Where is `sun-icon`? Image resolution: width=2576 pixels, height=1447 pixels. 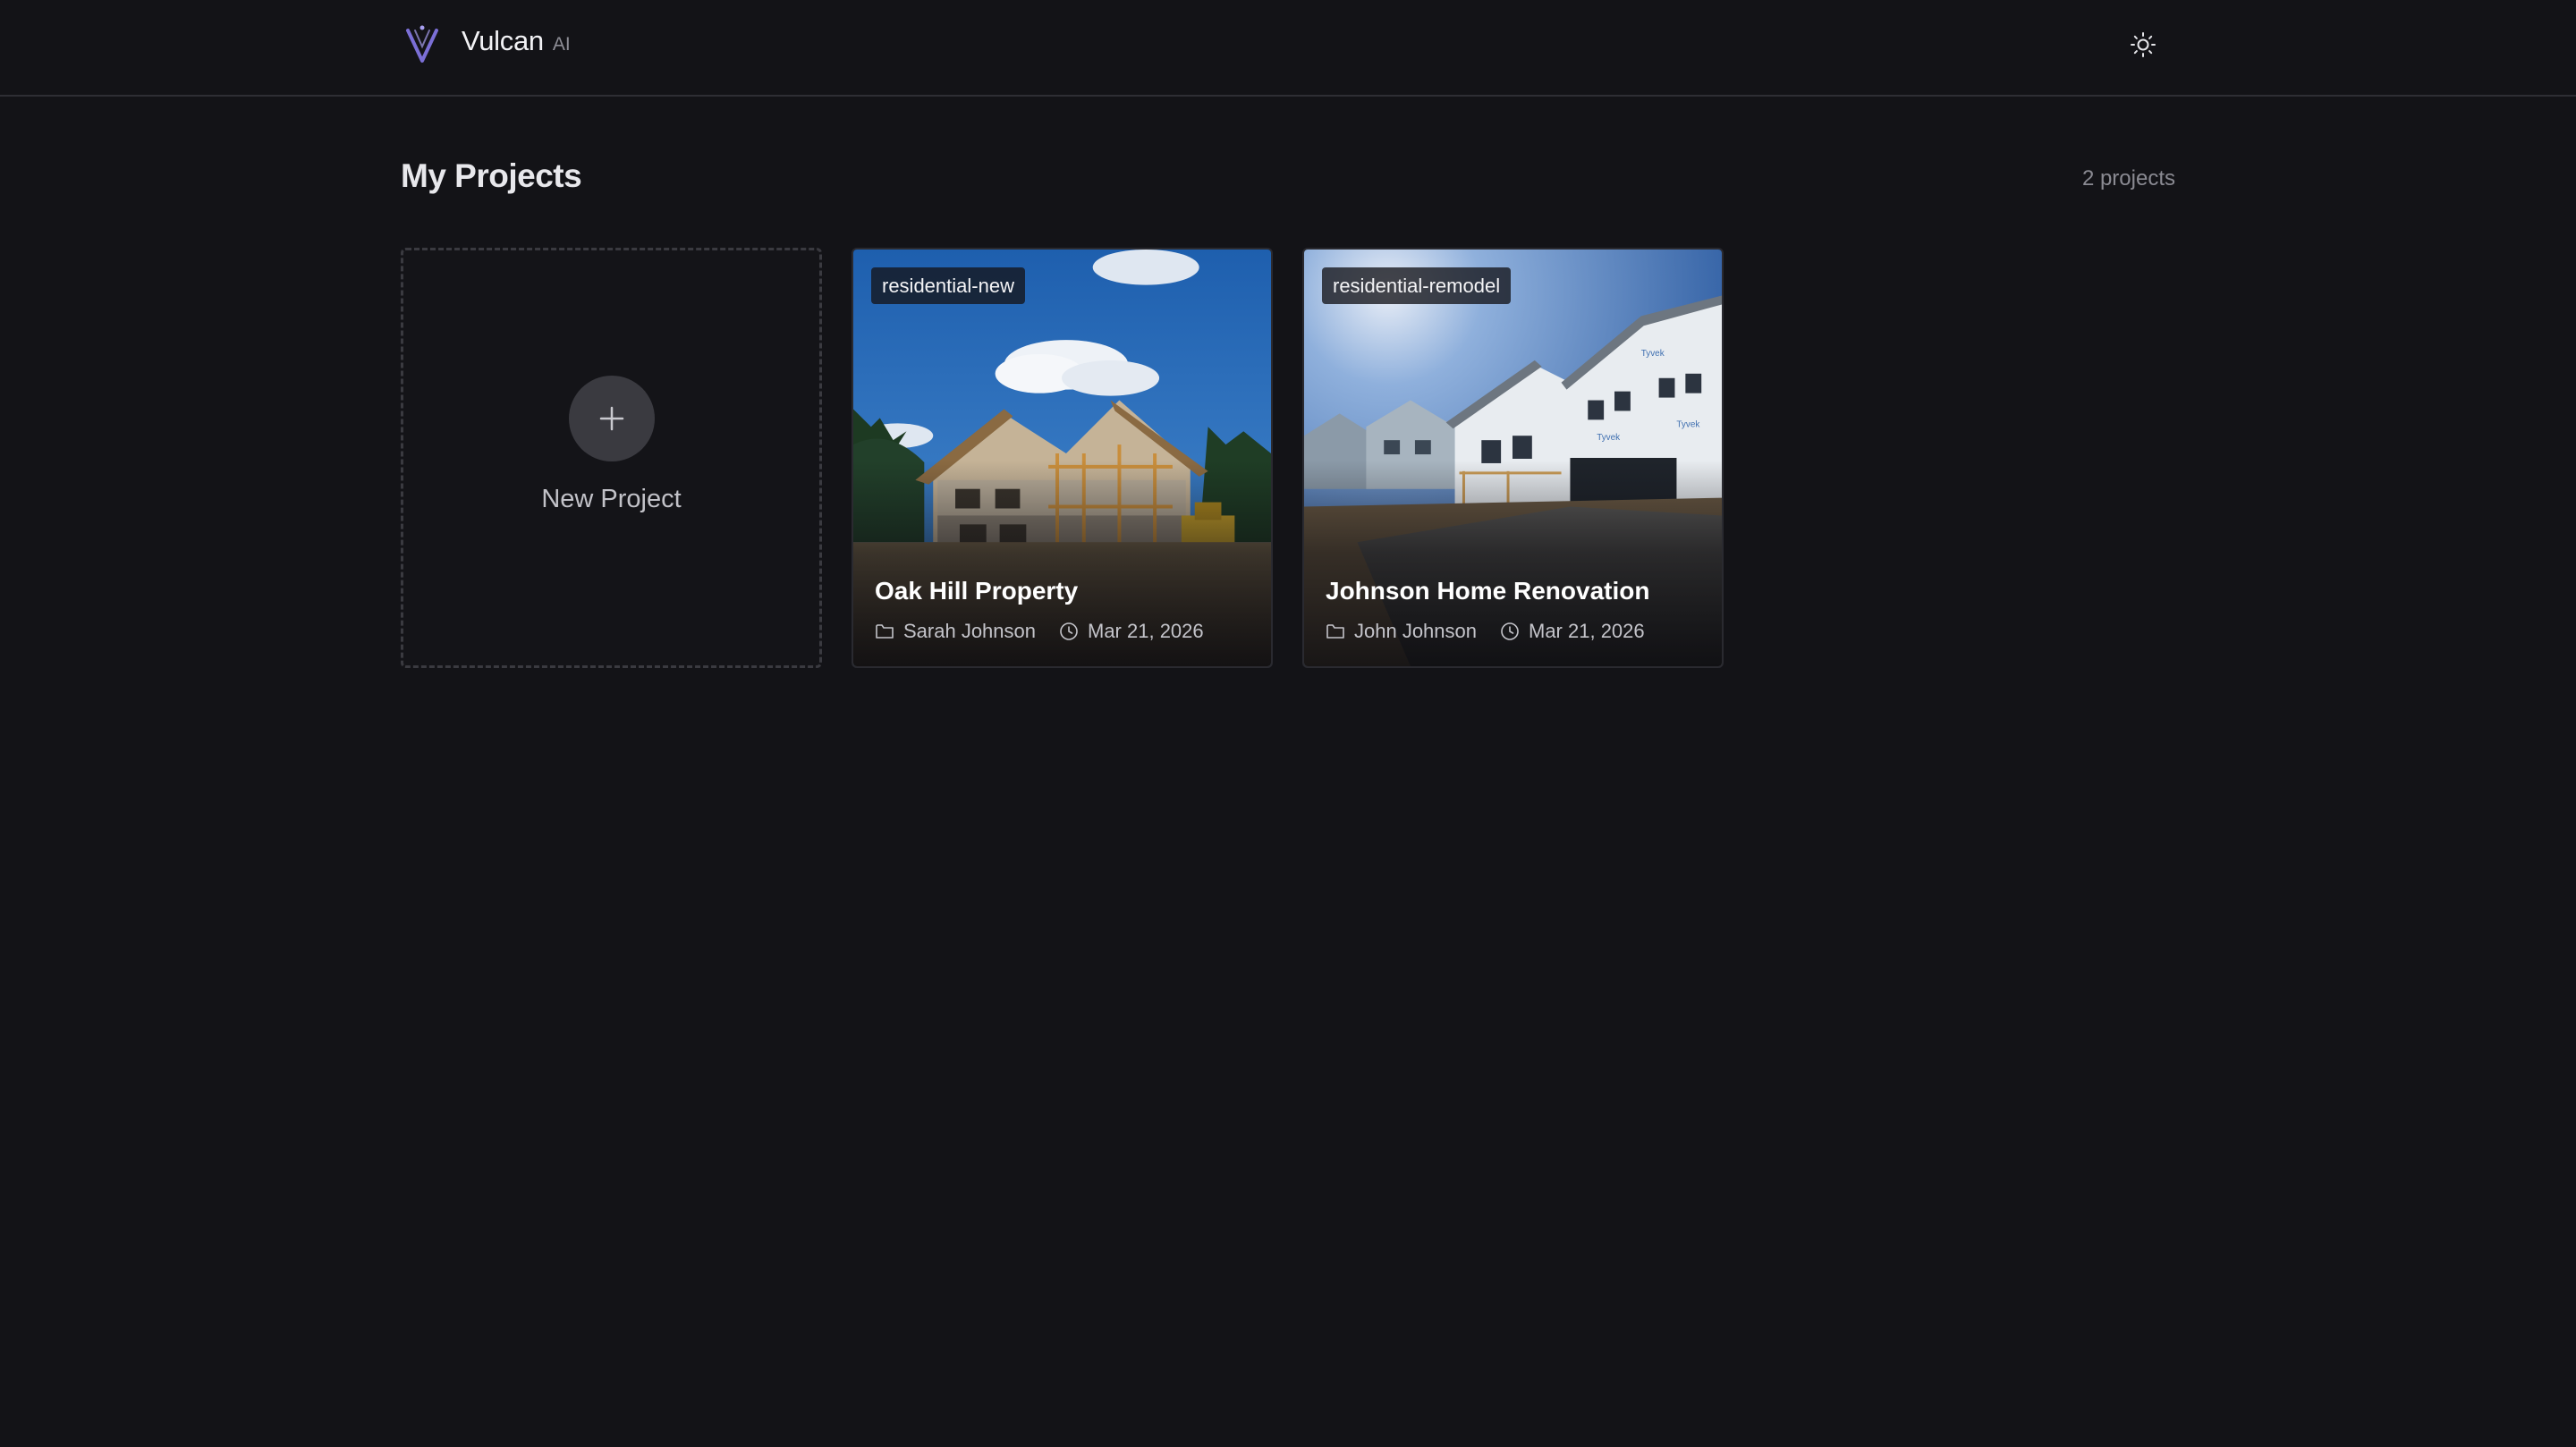 sun-icon is located at coordinates (2143, 46).